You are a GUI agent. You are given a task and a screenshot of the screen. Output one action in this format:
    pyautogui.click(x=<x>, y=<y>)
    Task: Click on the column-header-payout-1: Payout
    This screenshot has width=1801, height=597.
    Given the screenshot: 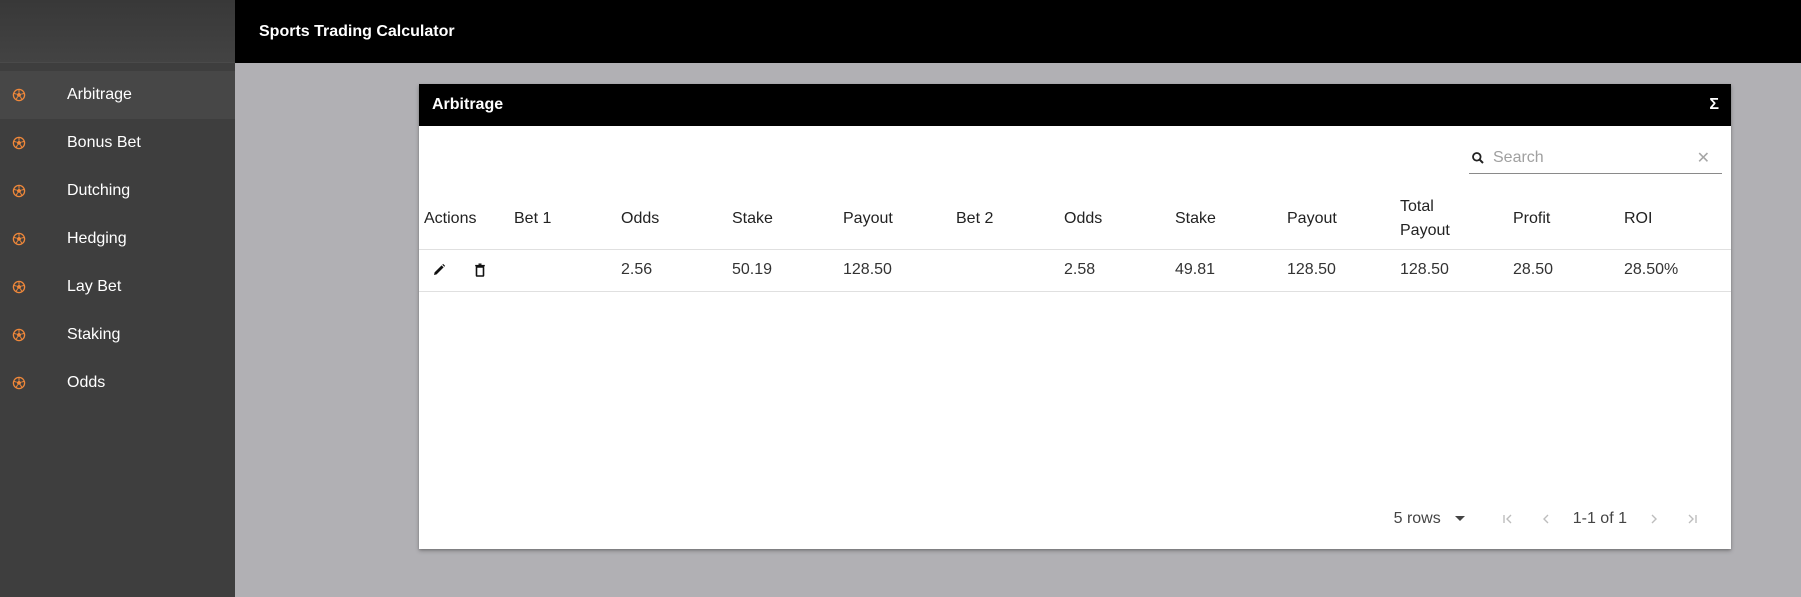 What is the action you would take?
    pyautogui.click(x=894, y=220)
    